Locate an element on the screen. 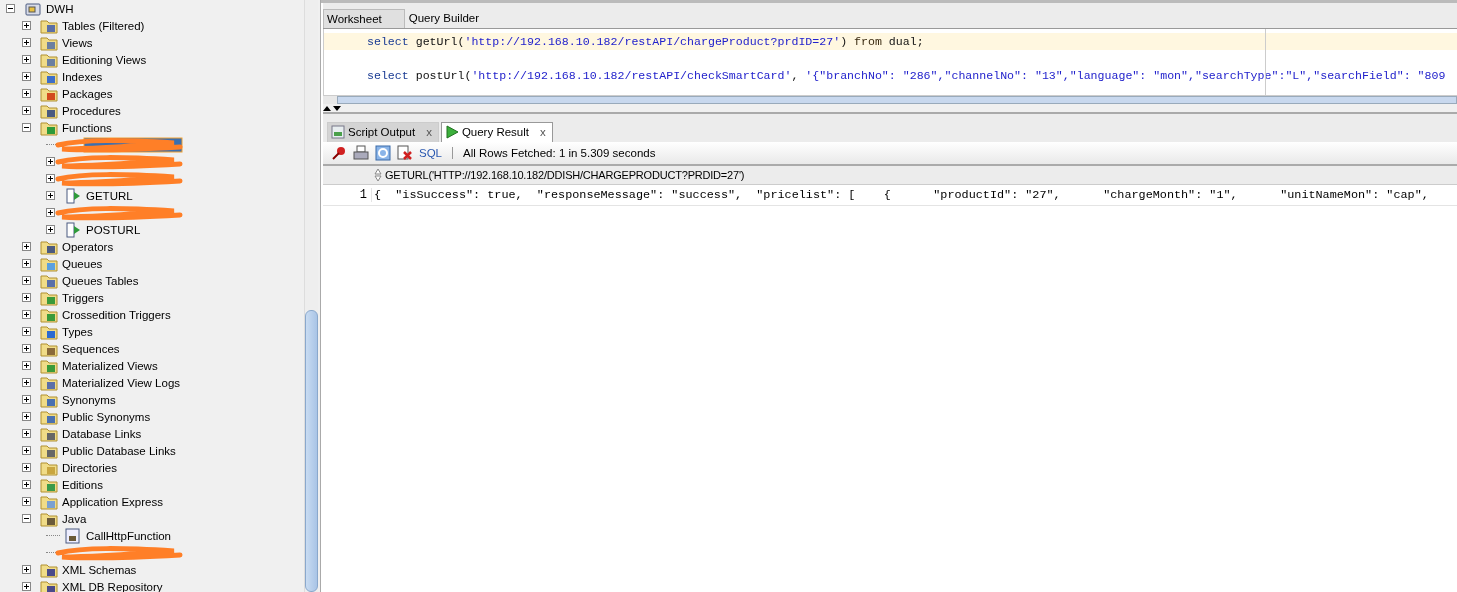  tree-item: Queues is located at coordinates (82, 263).